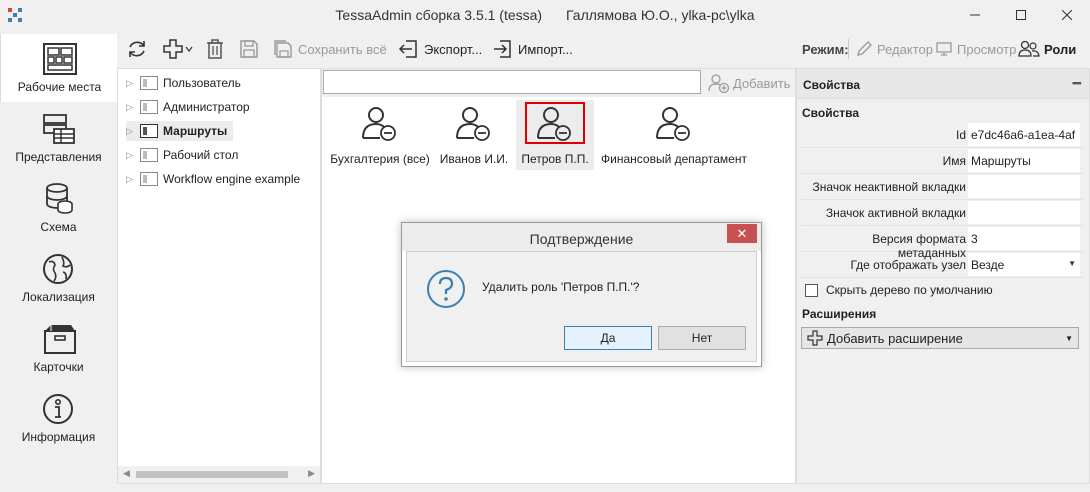 This screenshot has height=492, width=1090. I want to click on properties-header: Свойства ━, so click(943, 84).